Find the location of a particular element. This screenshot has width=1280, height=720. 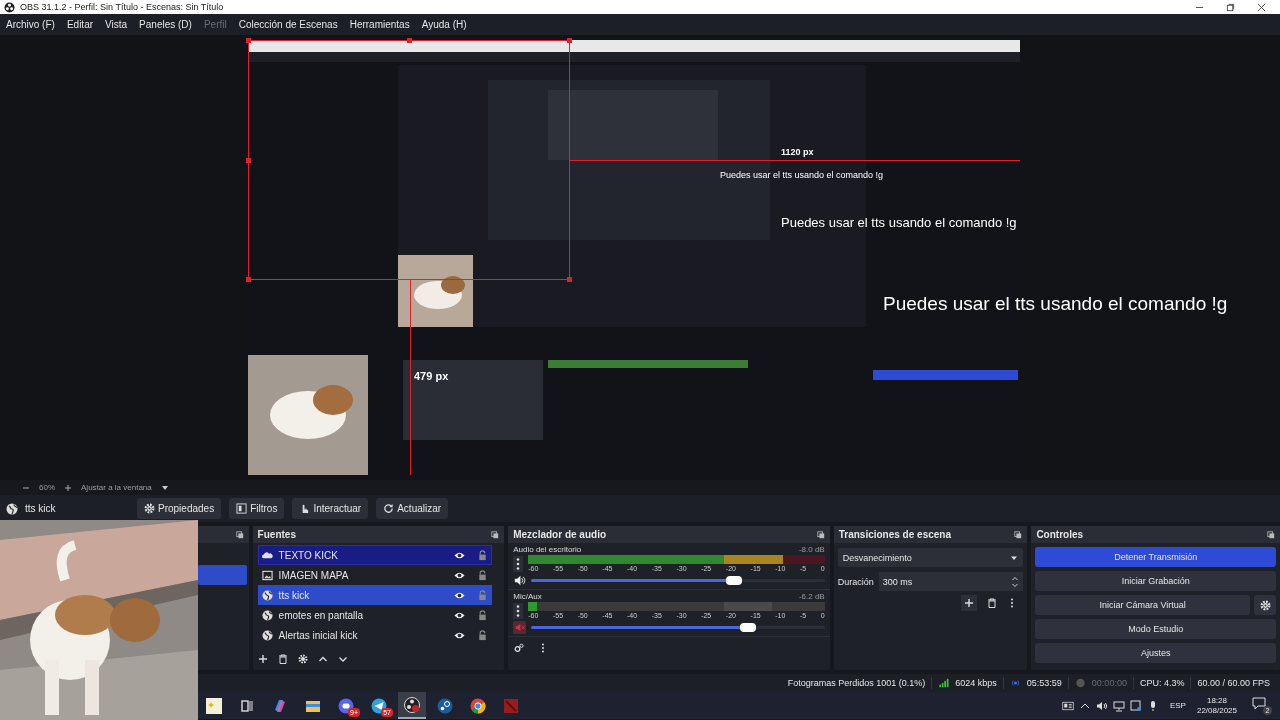

stream-time: 05:53:59 is located at coordinates (1044, 683).